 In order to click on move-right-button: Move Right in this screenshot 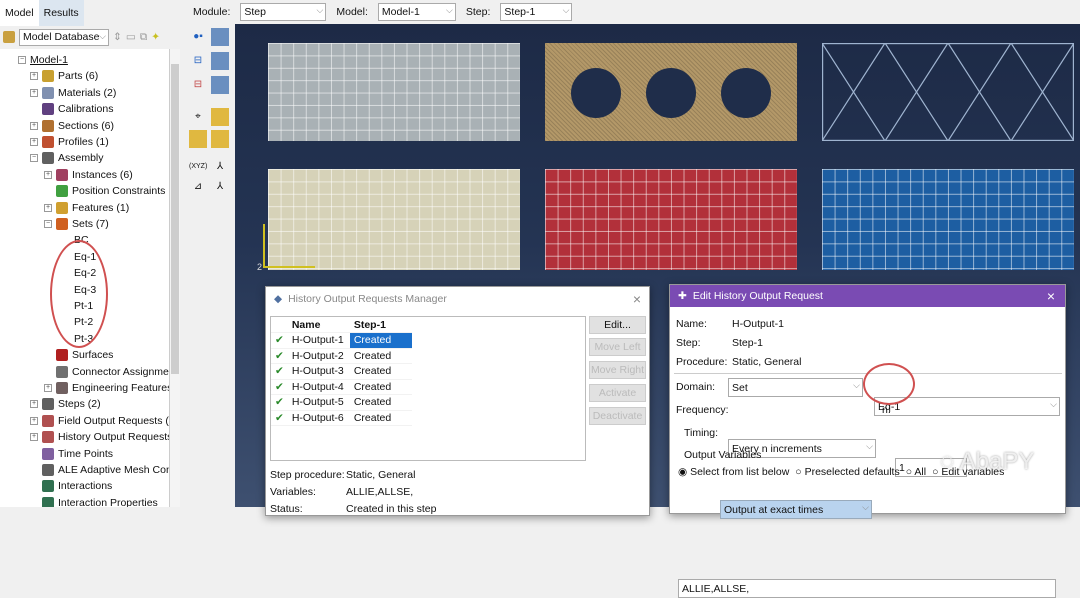, I will do `click(617, 370)`.